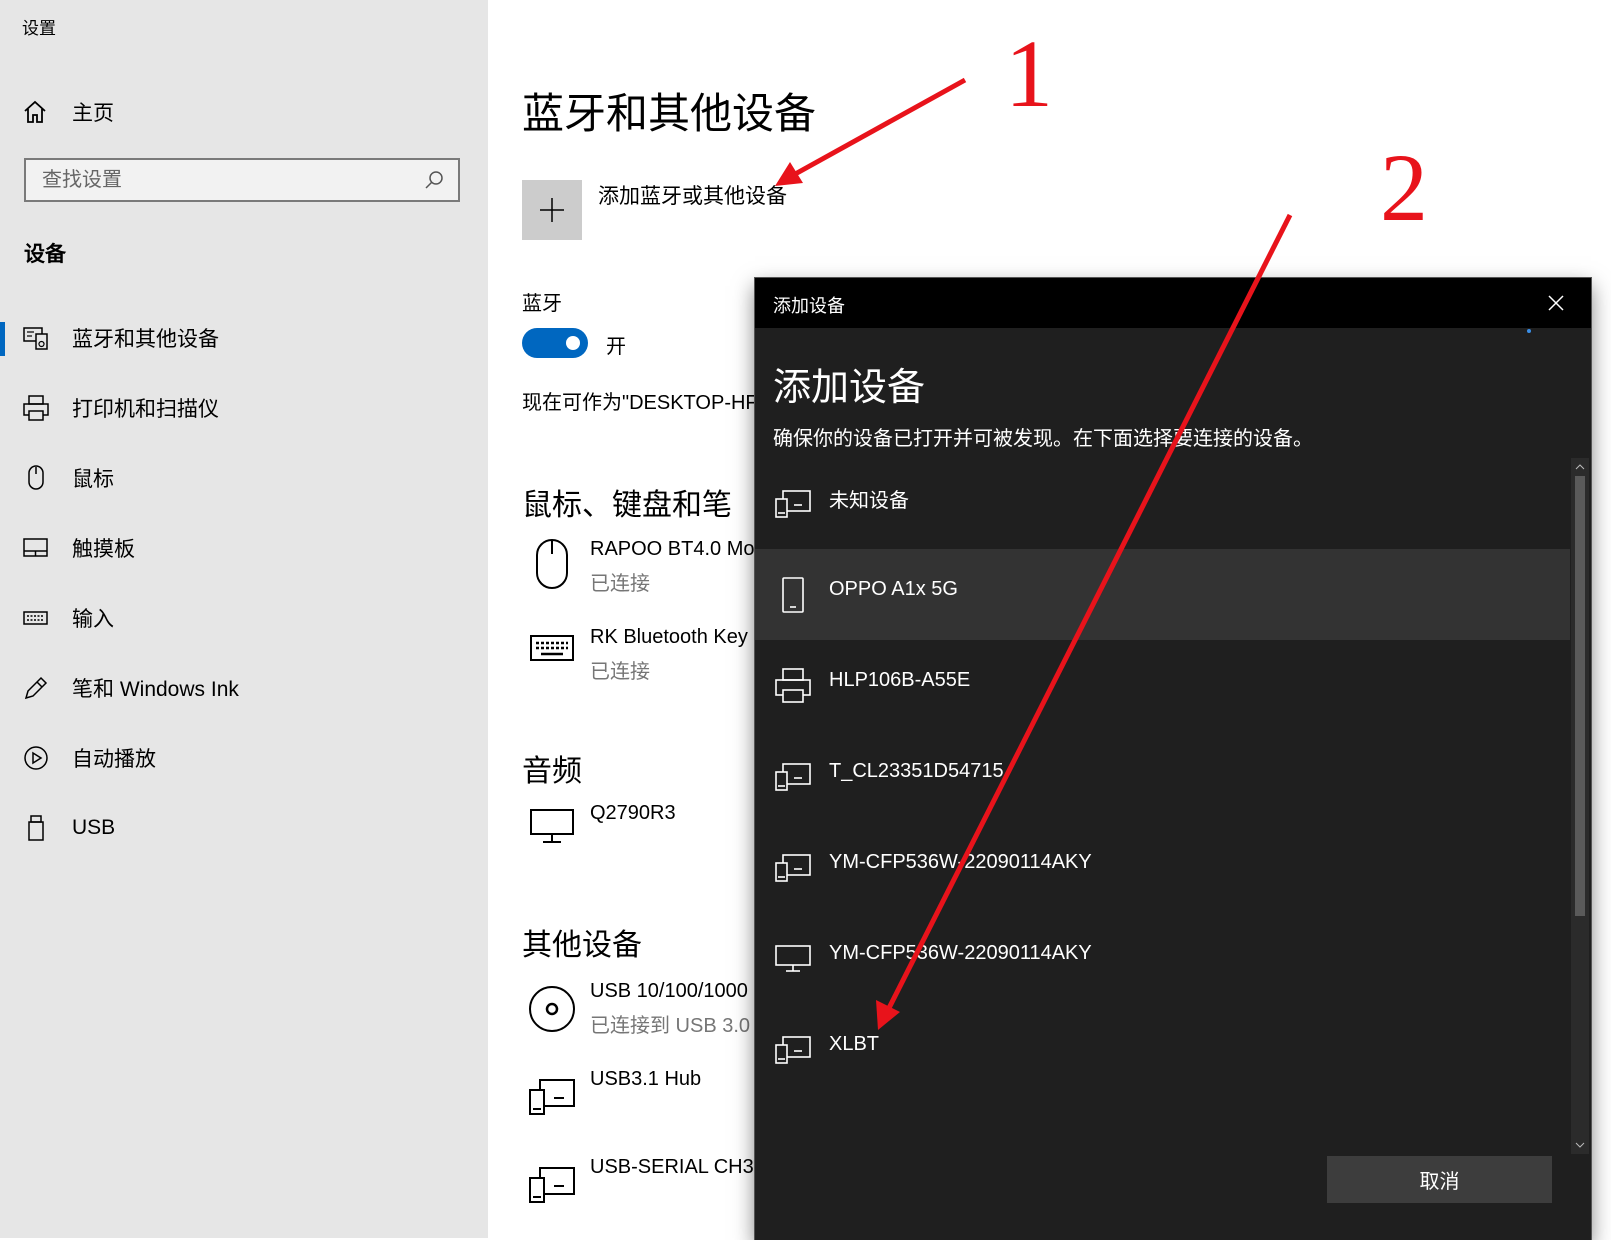 This screenshot has height=1240, width=1611. Describe the element at coordinates (869, 501) in the screenshot. I see `device-list-item-name: 未知设备` at that location.